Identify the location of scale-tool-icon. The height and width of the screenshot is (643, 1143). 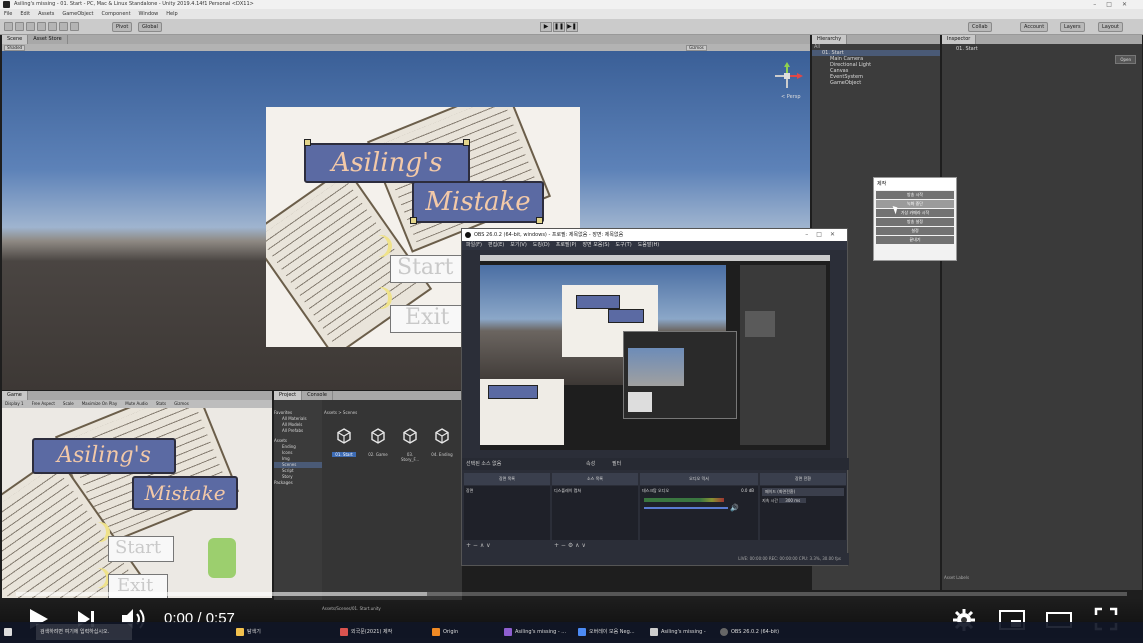
(41, 26).